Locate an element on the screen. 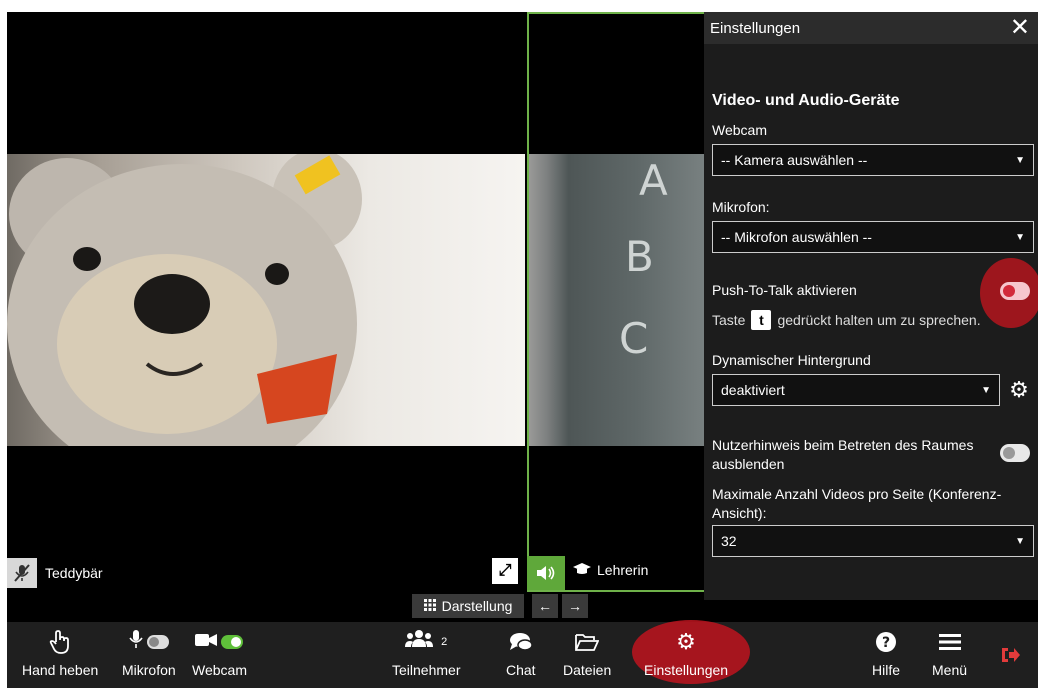 This screenshot has height=688, width=1038. layout-label: Darstellung is located at coordinates (477, 606).